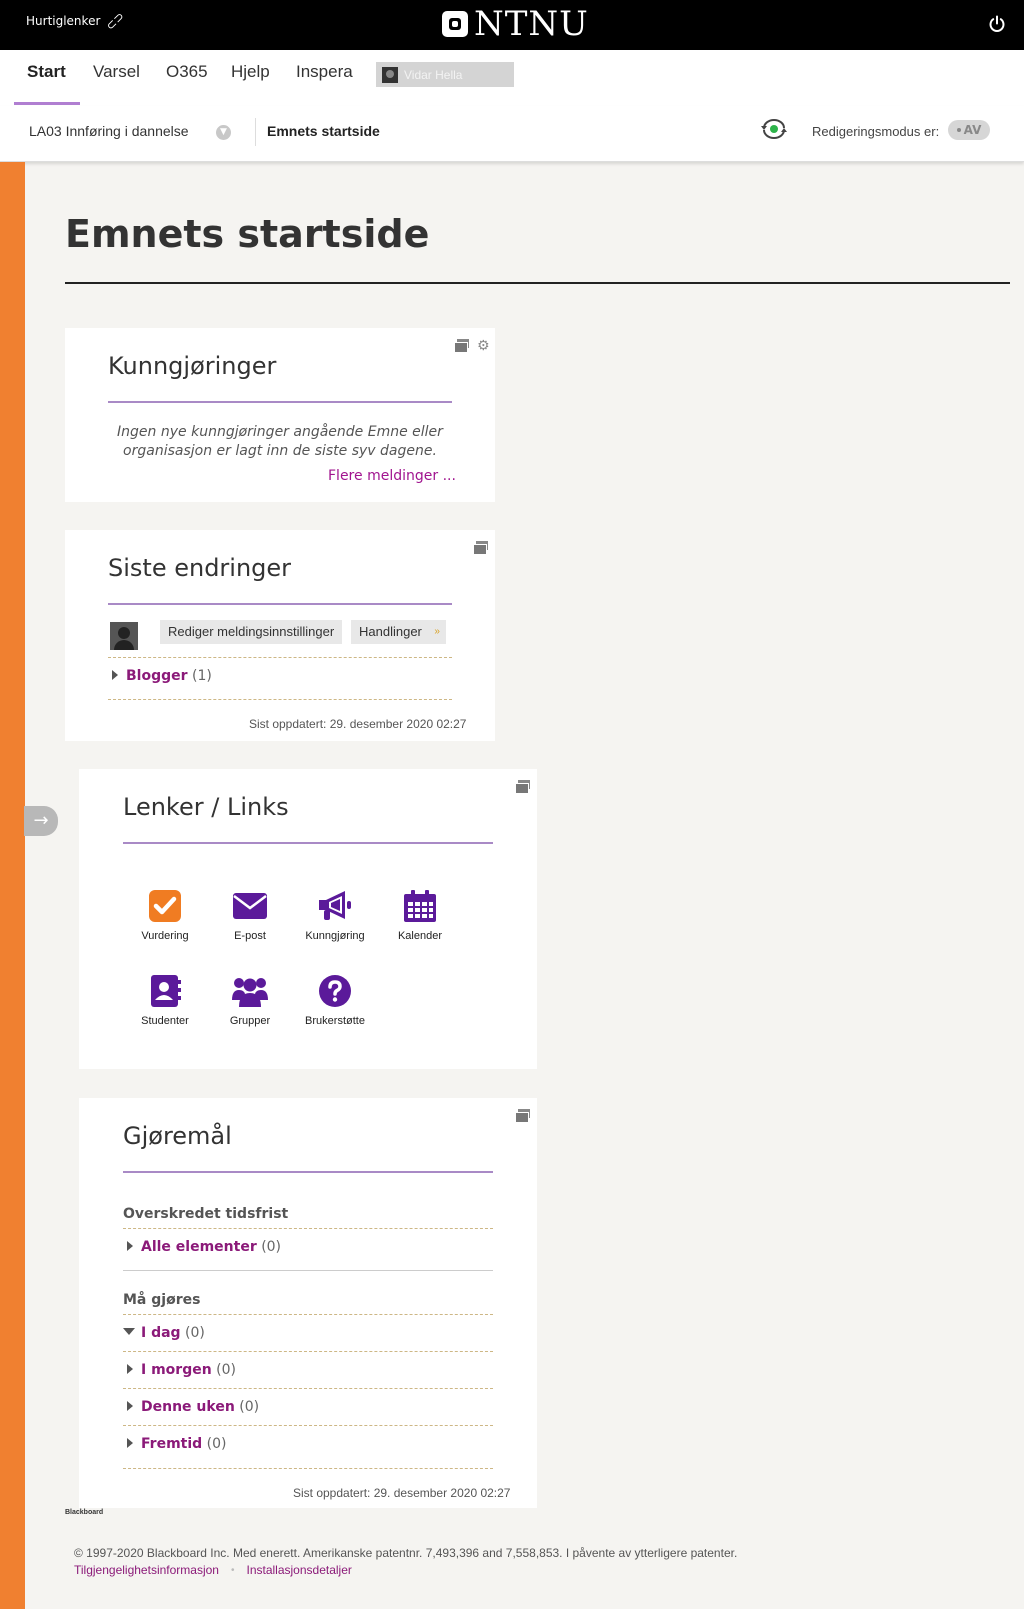  What do you see at coordinates (201, 676) in the screenshot?
I see `item-count: (1)` at bounding box center [201, 676].